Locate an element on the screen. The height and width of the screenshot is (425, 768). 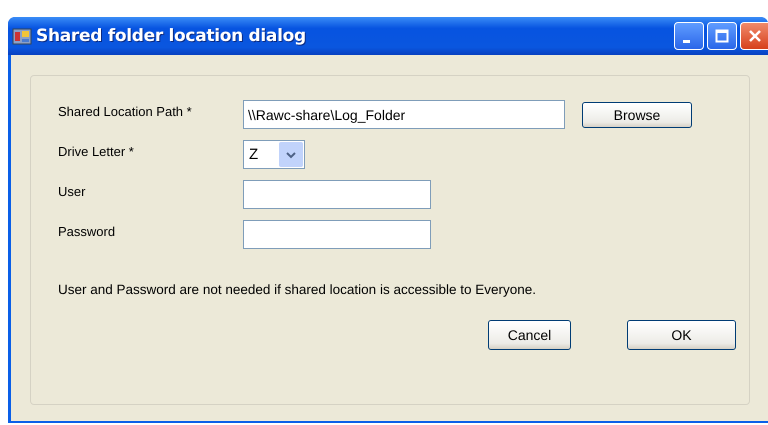
maximize-button is located at coordinates (722, 36).